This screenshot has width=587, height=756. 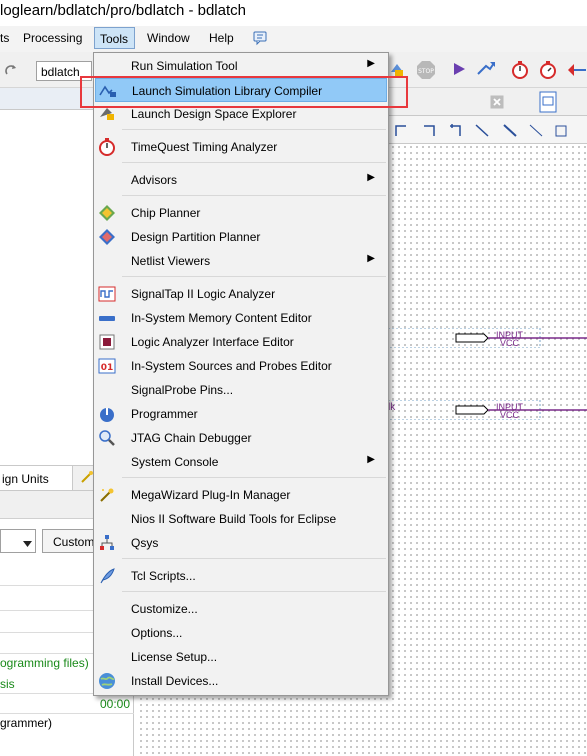 What do you see at coordinates (107, 495) in the screenshot?
I see `magic-wand-icon` at bounding box center [107, 495].